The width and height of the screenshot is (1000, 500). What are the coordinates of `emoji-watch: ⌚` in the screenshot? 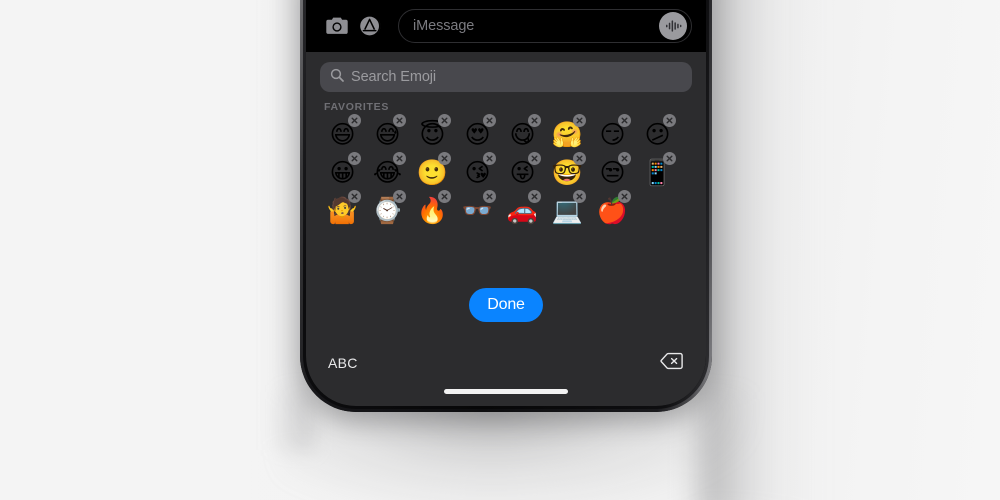 It's located at (387, 209).